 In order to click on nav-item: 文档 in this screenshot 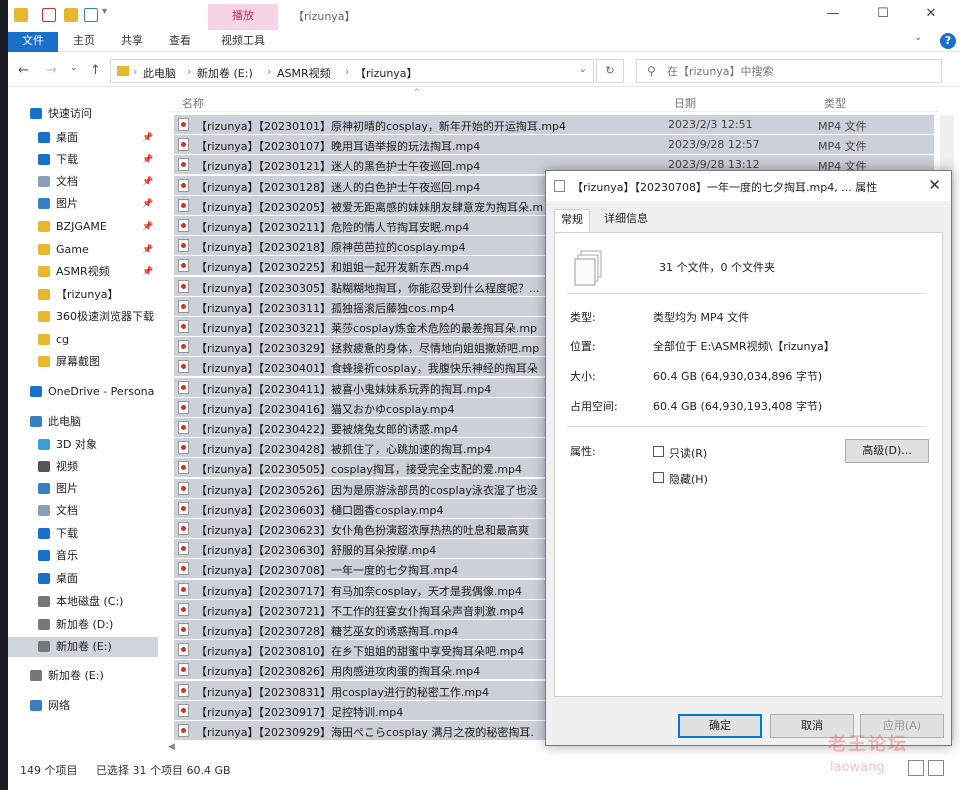, I will do `click(83, 511)`.